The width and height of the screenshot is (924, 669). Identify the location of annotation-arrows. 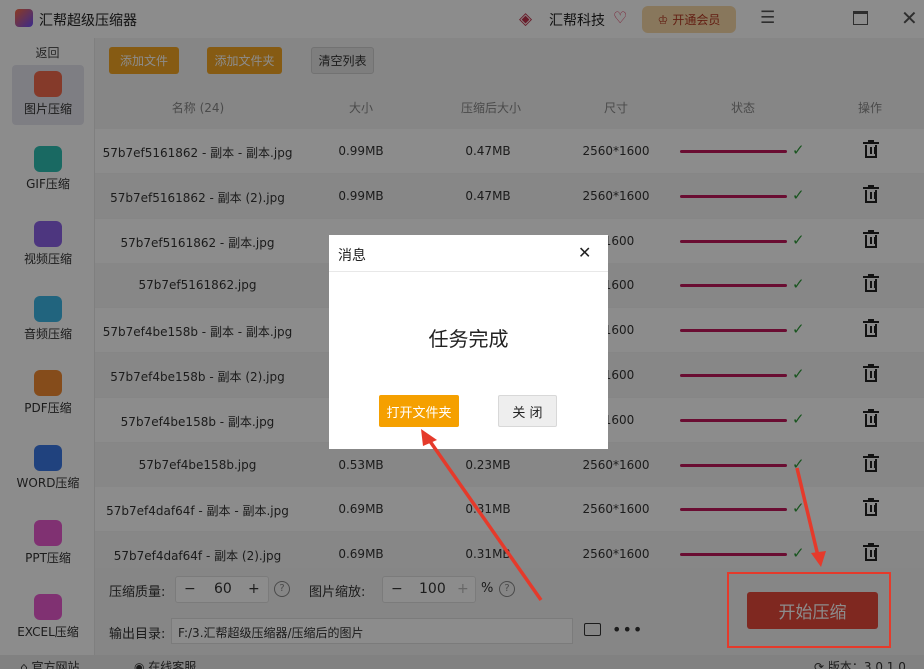
(623, 515).